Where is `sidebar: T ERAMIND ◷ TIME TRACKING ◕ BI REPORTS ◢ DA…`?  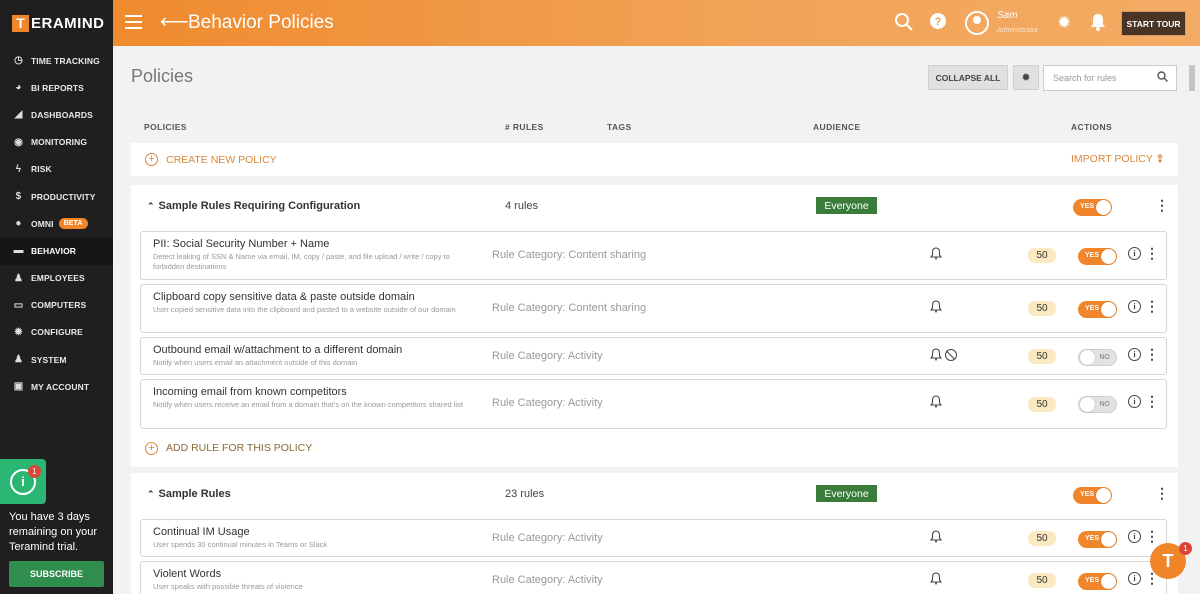 sidebar: T ERAMIND ◷ TIME TRACKING ◕ BI REPORTS ◢ DA… is located at coordinates (56, 297).